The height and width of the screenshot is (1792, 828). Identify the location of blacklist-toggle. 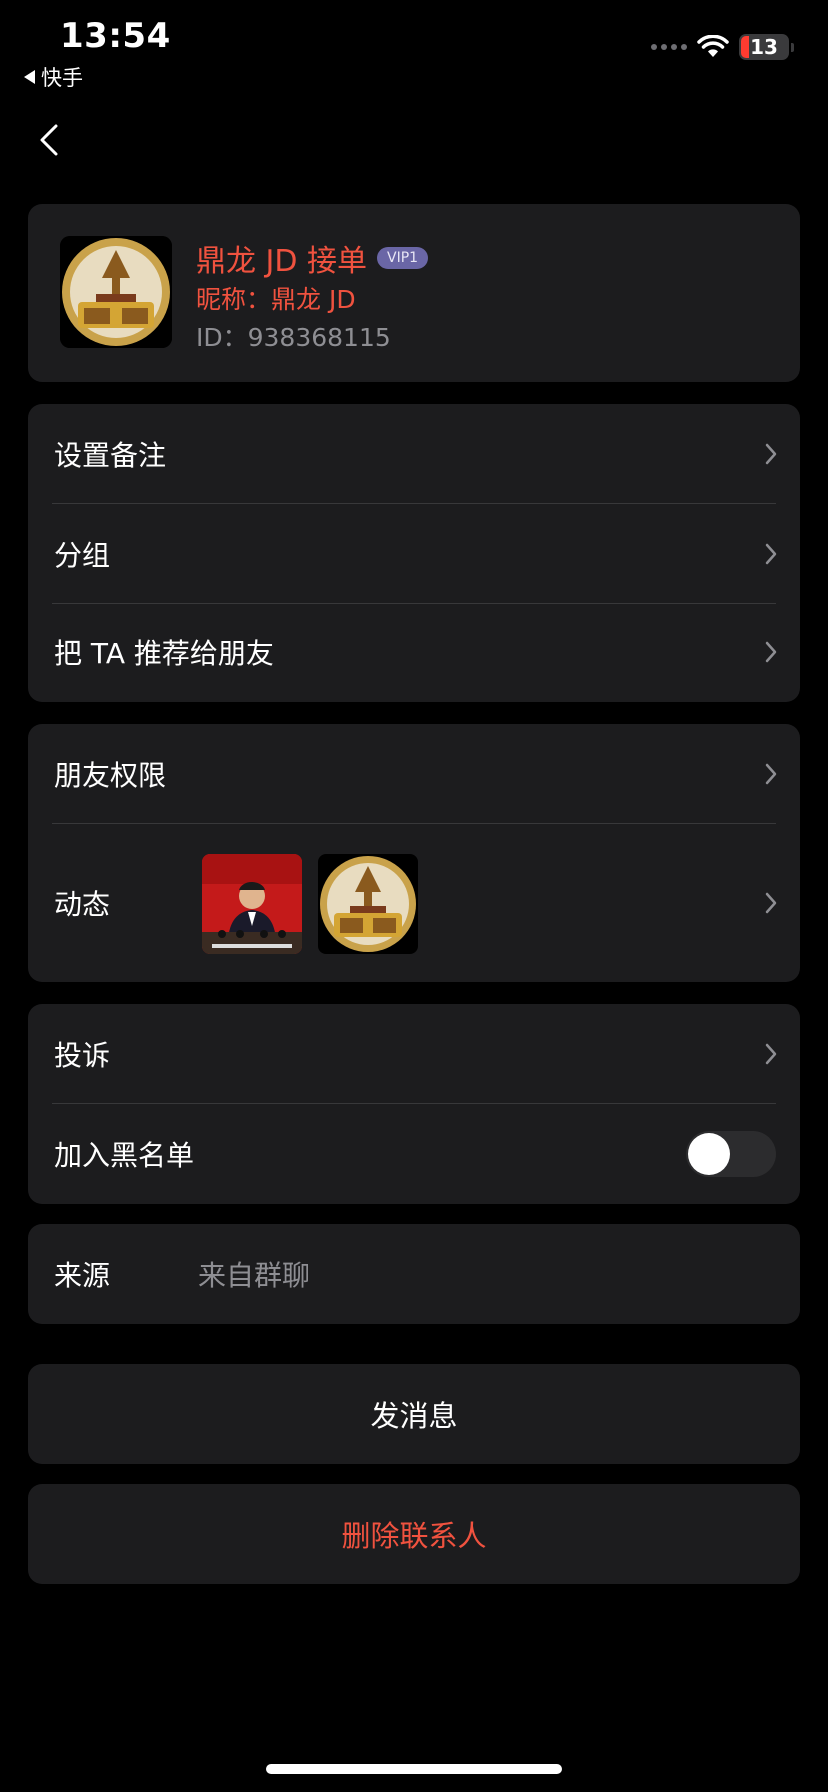
(731, 1154).